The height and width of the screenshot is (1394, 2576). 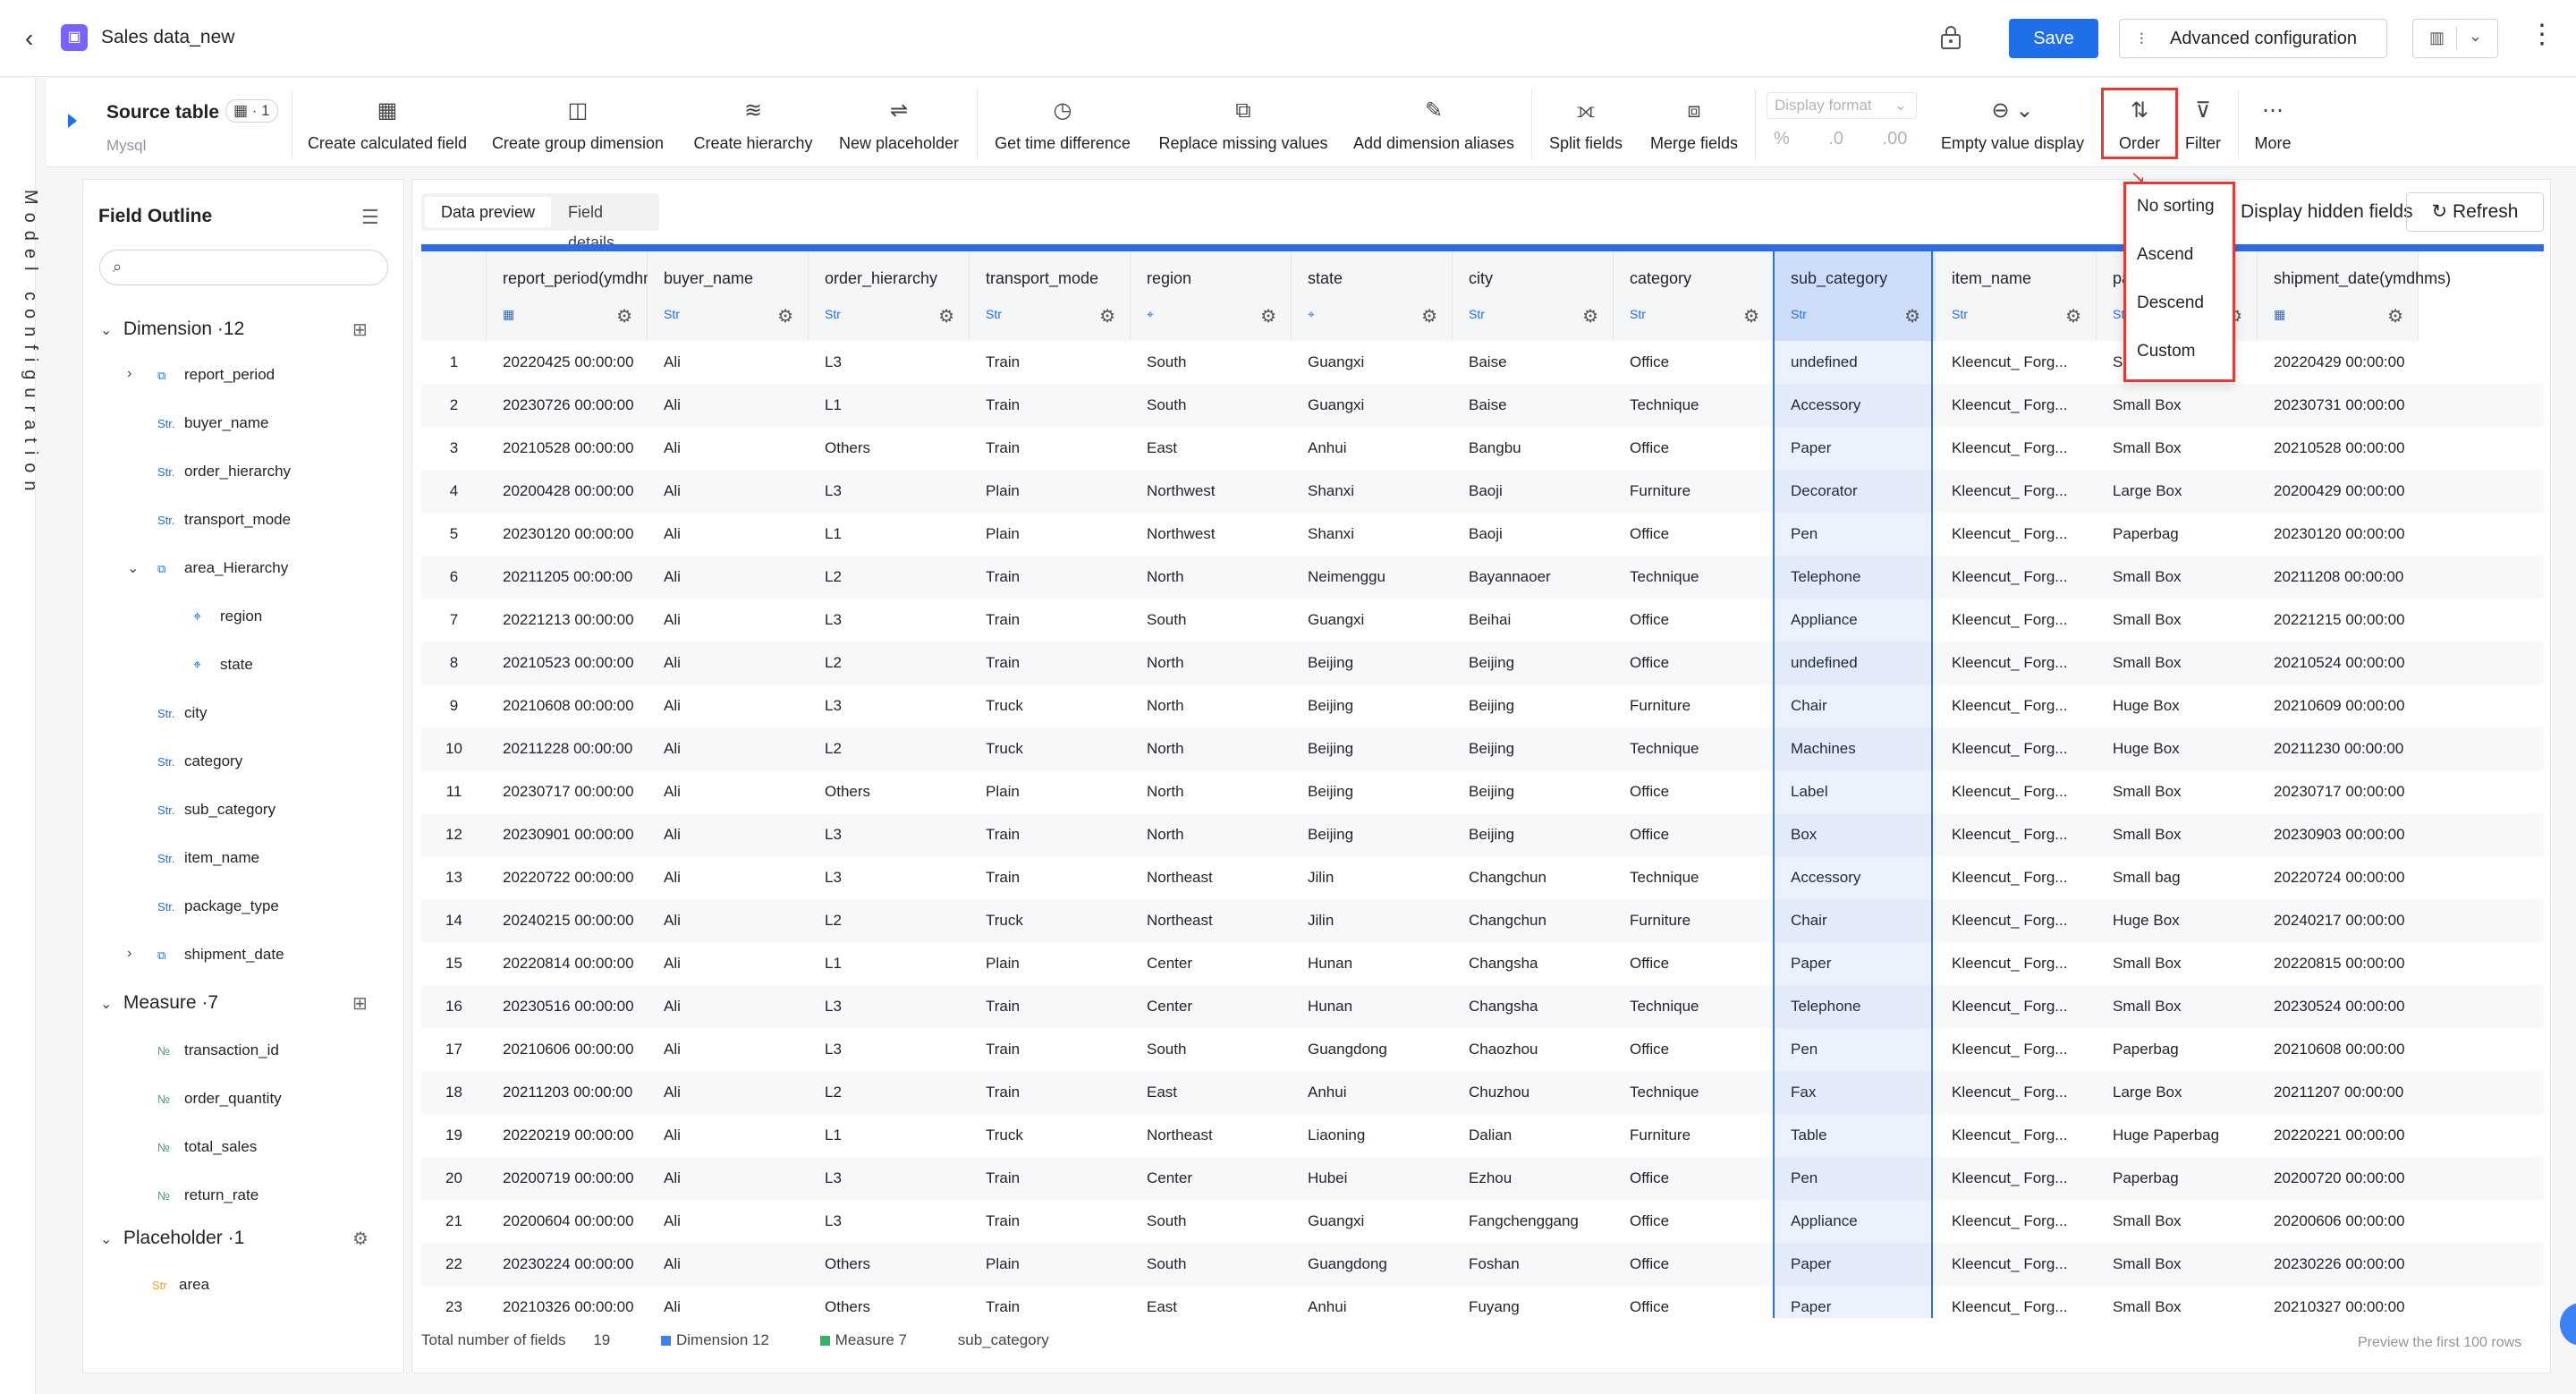 I want to click on increase-decimal-icon: .00, so click(x=1895, y=139).